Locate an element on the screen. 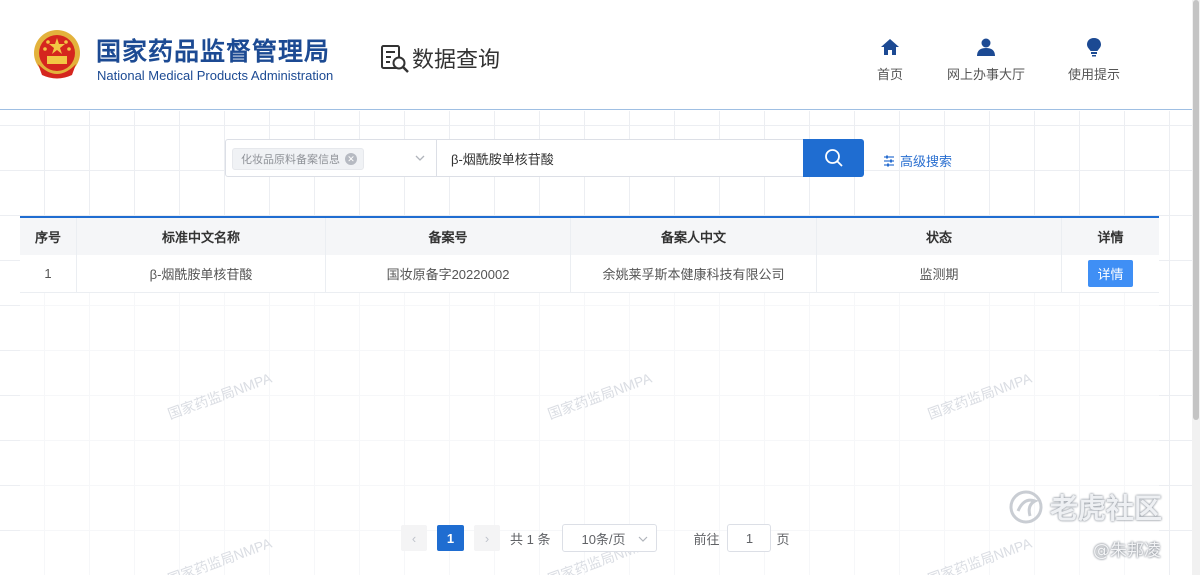 Image resolution: width=1200 pixels, height=575 pixels. table-header: 序号 标准中文名称 备案号 备案人中文 状态 详情 is located at coordinates (589, 236).